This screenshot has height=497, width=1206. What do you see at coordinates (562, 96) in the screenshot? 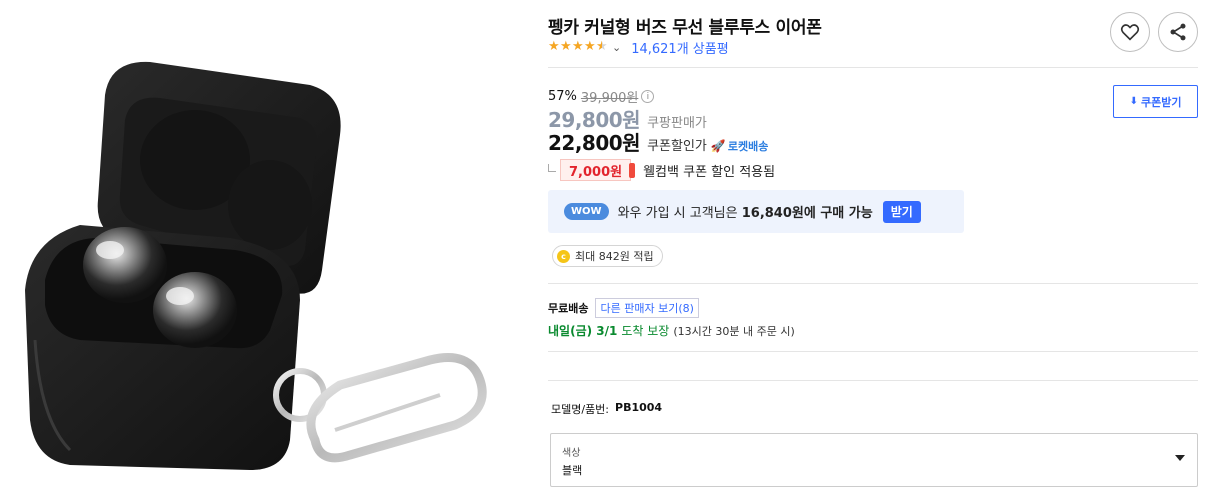
I see `discount-rate: 57%` at bounding box center [562, 96].